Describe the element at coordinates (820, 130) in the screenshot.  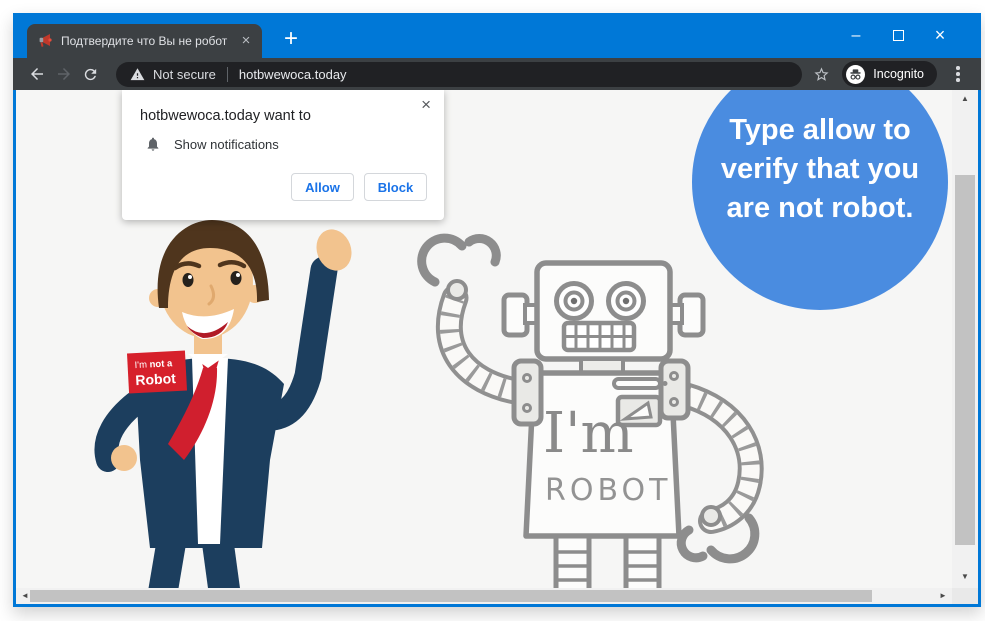
I see `bubble-line: Type allow to` at that location.